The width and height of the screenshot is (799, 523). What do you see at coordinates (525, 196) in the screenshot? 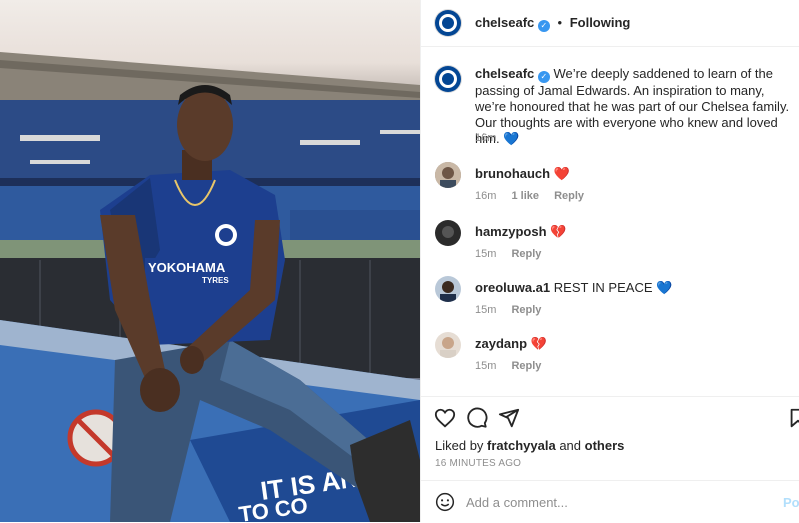
I see `comment-likes: 1 like` at bounding box center [525, 196].